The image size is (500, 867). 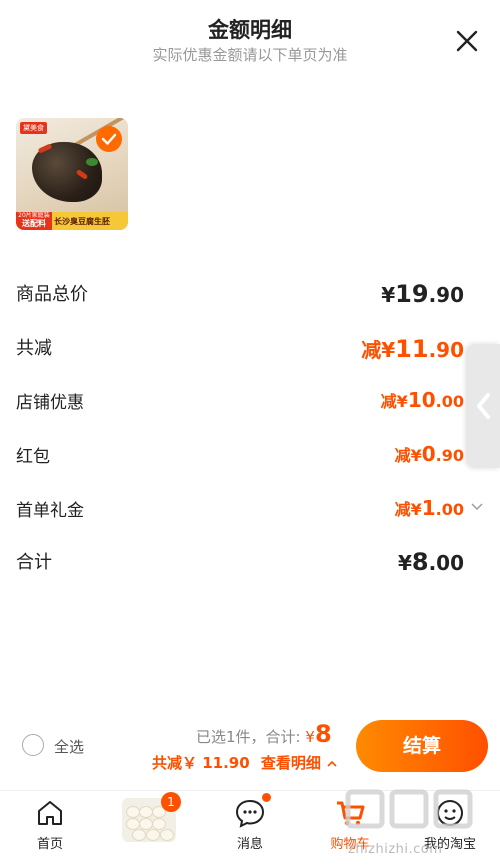 I want to click on sum-label: 合计, so click(x=34, y=562).